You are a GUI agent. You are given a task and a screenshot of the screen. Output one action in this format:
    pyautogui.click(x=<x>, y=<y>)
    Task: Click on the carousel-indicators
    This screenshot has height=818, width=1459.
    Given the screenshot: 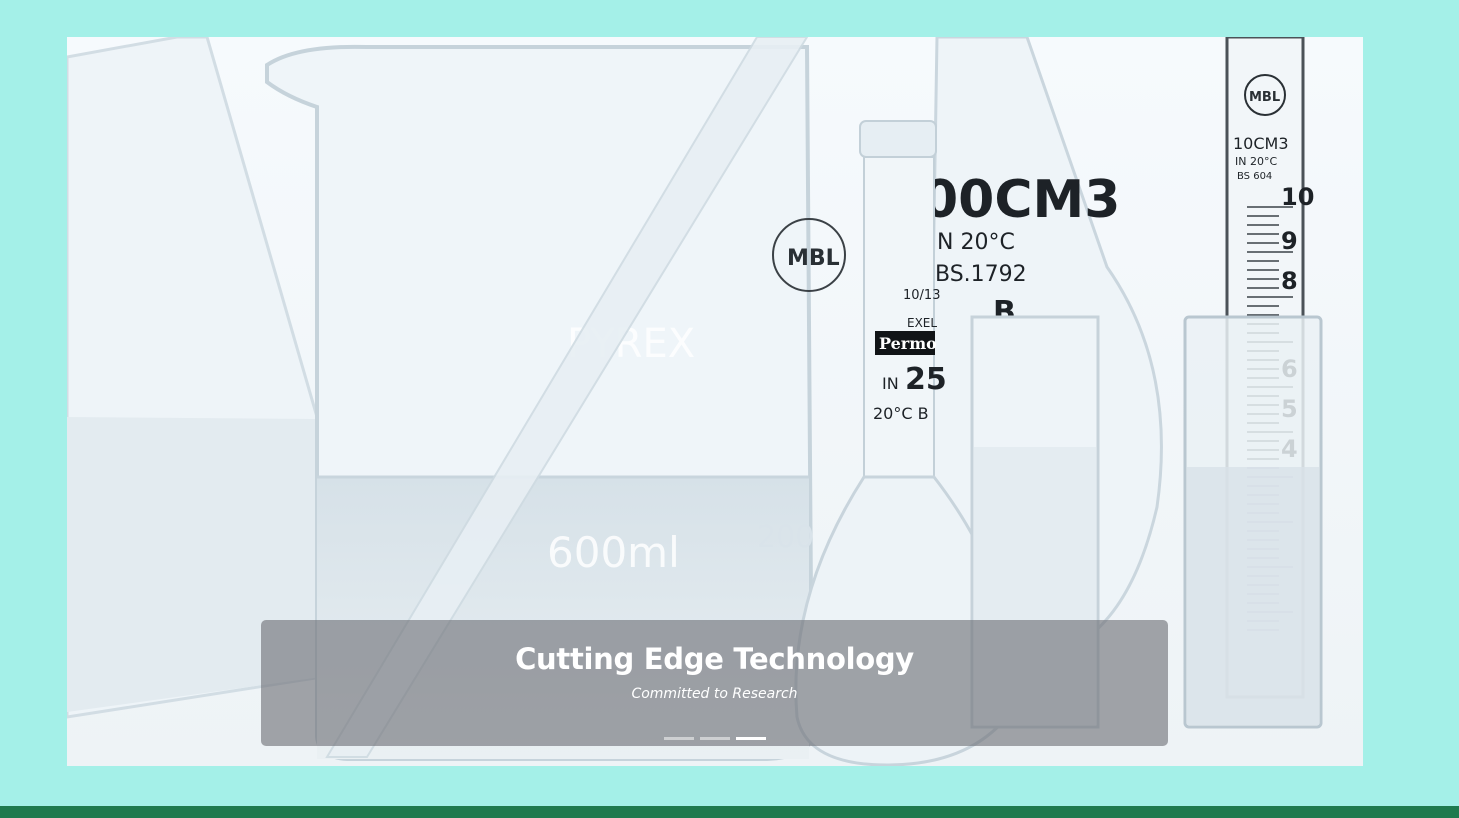 What is the action you would take?
    pyautogui.click(x=715, y=738)
    